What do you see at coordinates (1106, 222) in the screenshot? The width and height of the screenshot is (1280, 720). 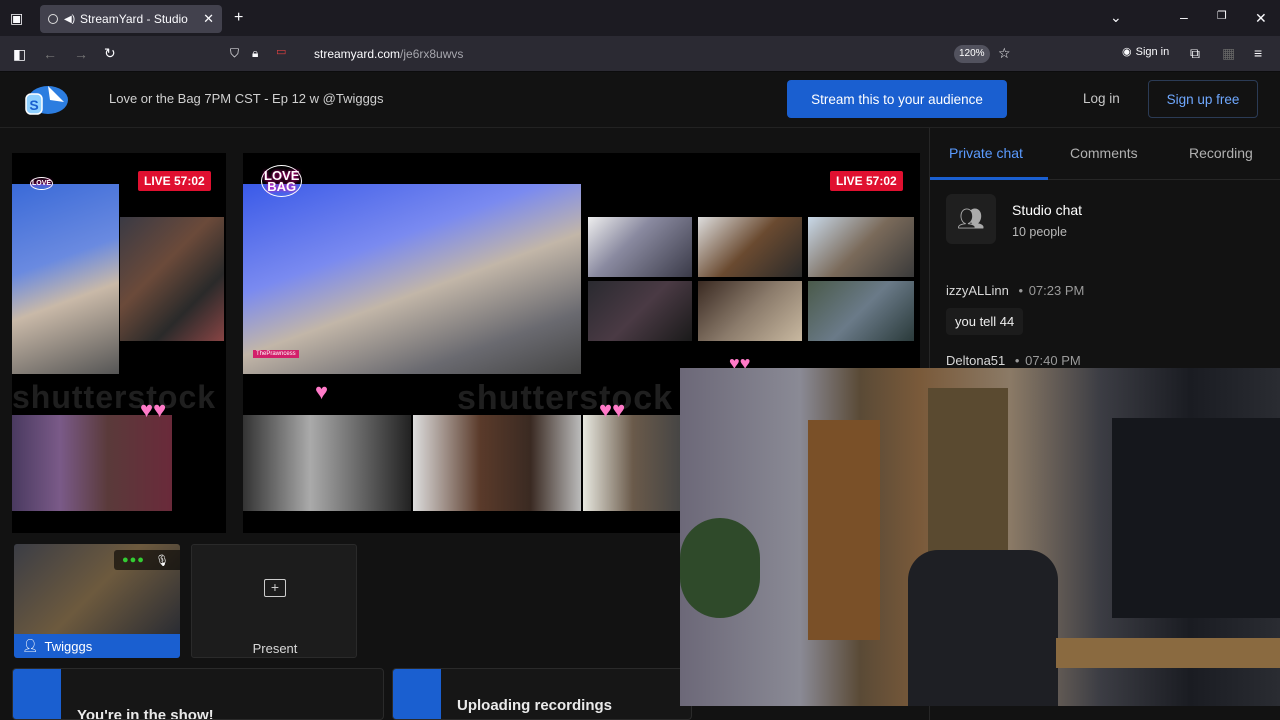 I see `studio-chat-header: 👥︎ Studio chat 10 people` at bounding box center [1106, 222].